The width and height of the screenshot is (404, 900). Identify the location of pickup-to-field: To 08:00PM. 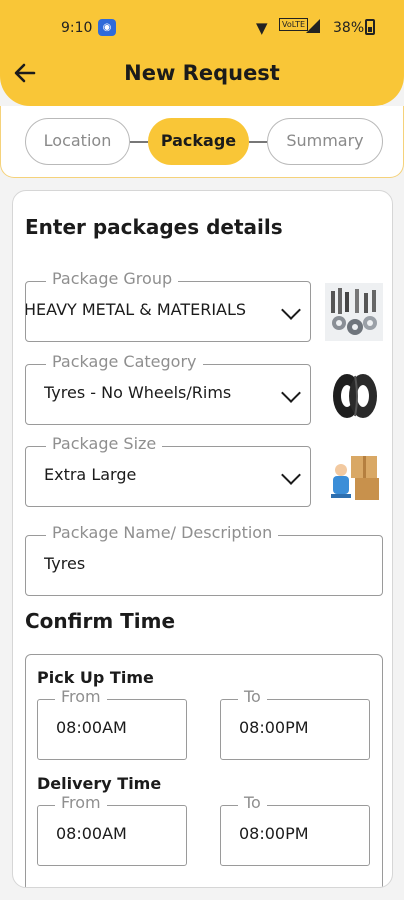
(295, 723).